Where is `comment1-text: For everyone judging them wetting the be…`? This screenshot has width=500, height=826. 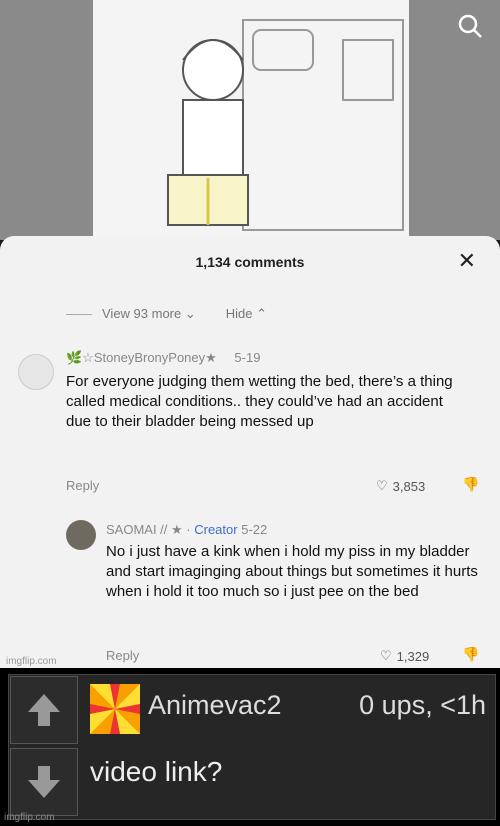
comment1-text: For everyone judging them wetting the be… is located at coordinates (259, 401).